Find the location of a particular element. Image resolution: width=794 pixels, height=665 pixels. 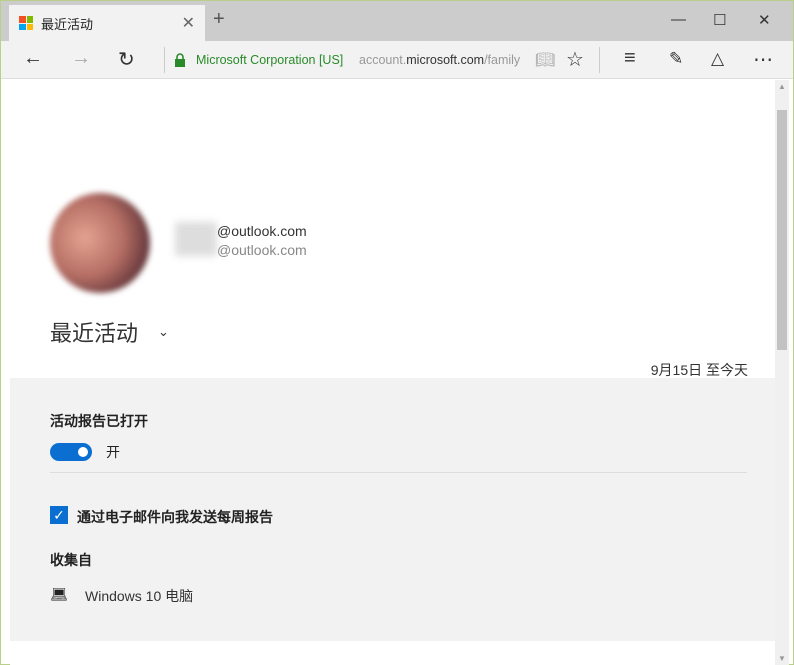

date-range: 9月15日 至今天 is located at coordinates (699, 370).